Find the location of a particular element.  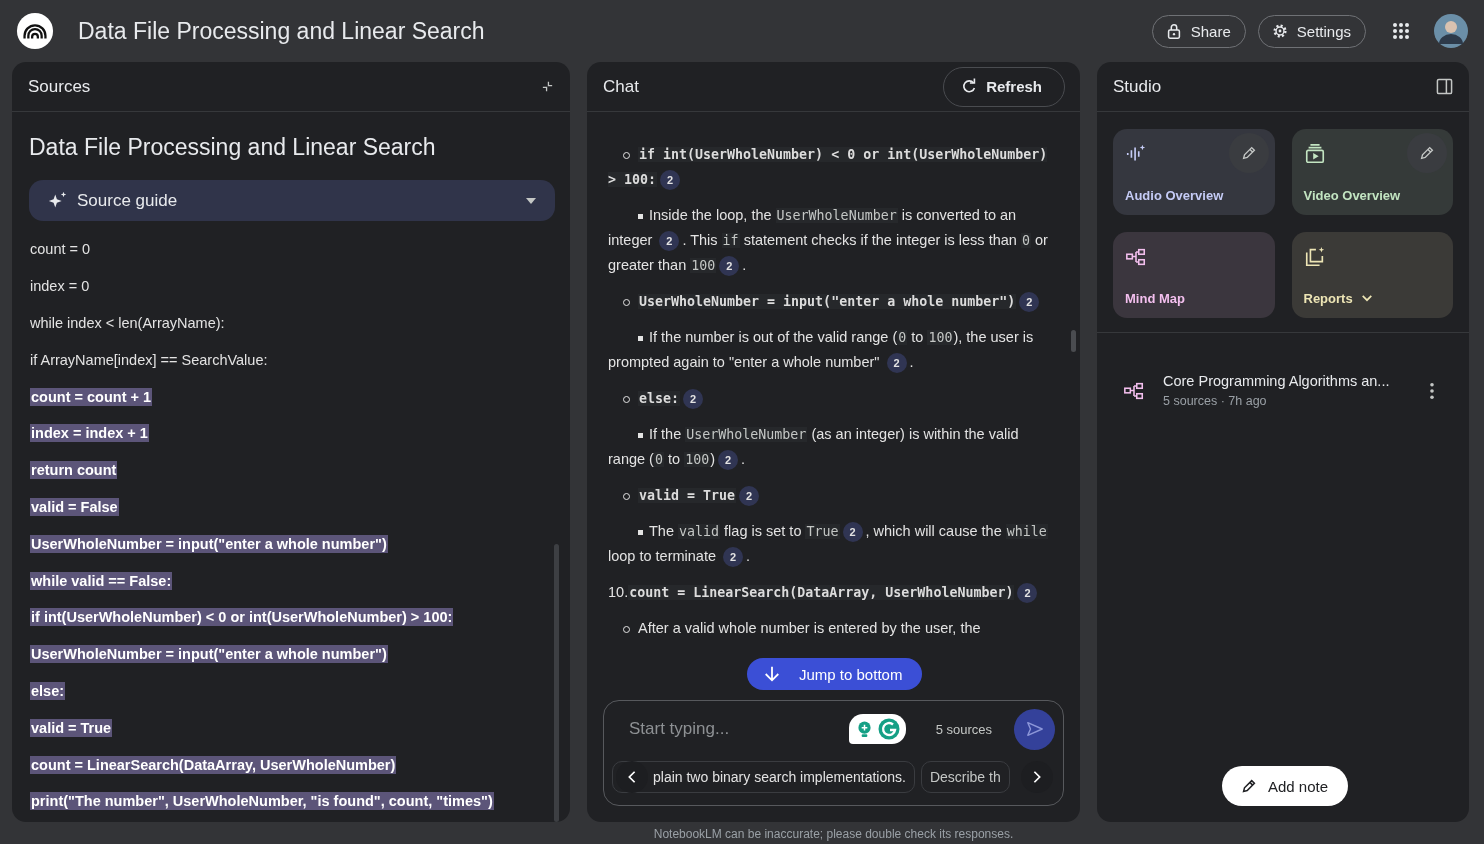

send-icon is located at coordinates (1034, 729).